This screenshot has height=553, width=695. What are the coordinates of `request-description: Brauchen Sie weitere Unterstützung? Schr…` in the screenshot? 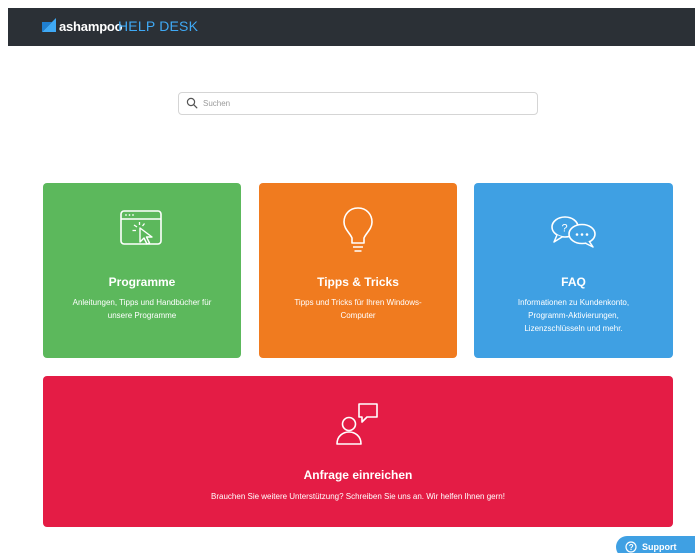 It's located at (358, 496).